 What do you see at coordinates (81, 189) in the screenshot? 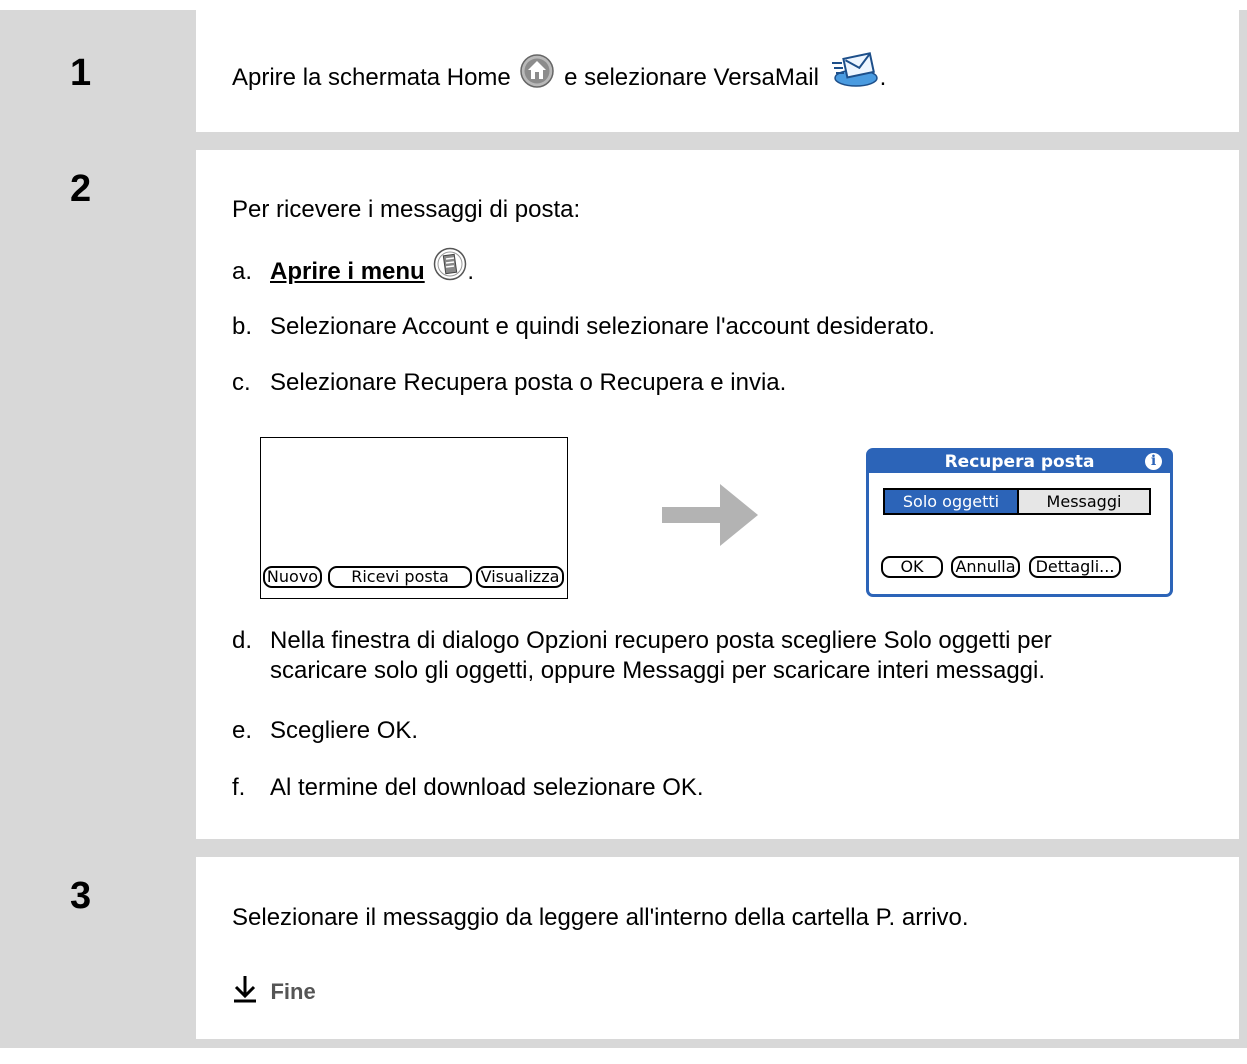
I see `step-number-2: 2` at bounding box center [81, 189].